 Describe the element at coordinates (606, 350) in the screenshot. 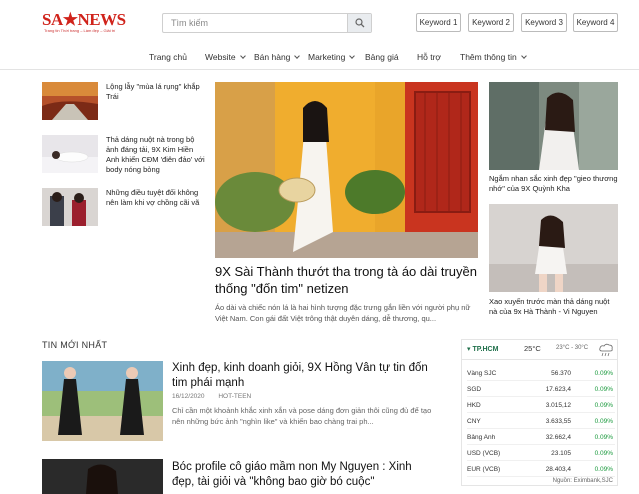

I see `cloud-rain-icon` at that location.